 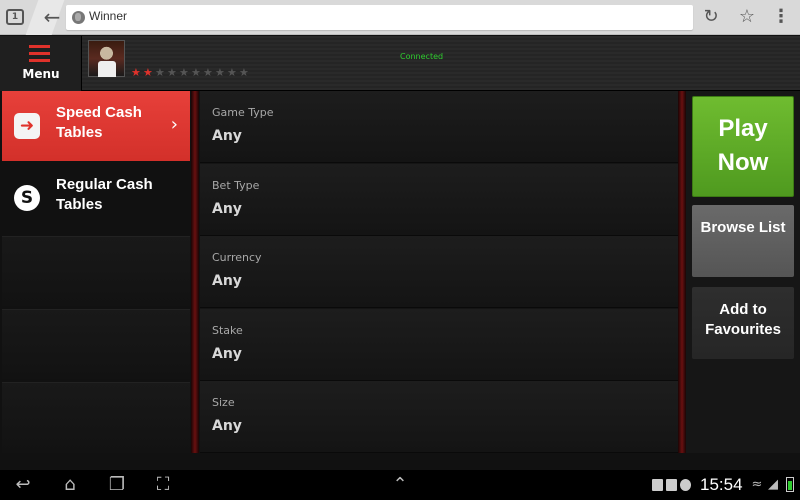 What do you see at coordinates (743, 323) in the screenshot?
I see `add-to-favourites-button: Add to Favourites` at bounding box center [743, 323].